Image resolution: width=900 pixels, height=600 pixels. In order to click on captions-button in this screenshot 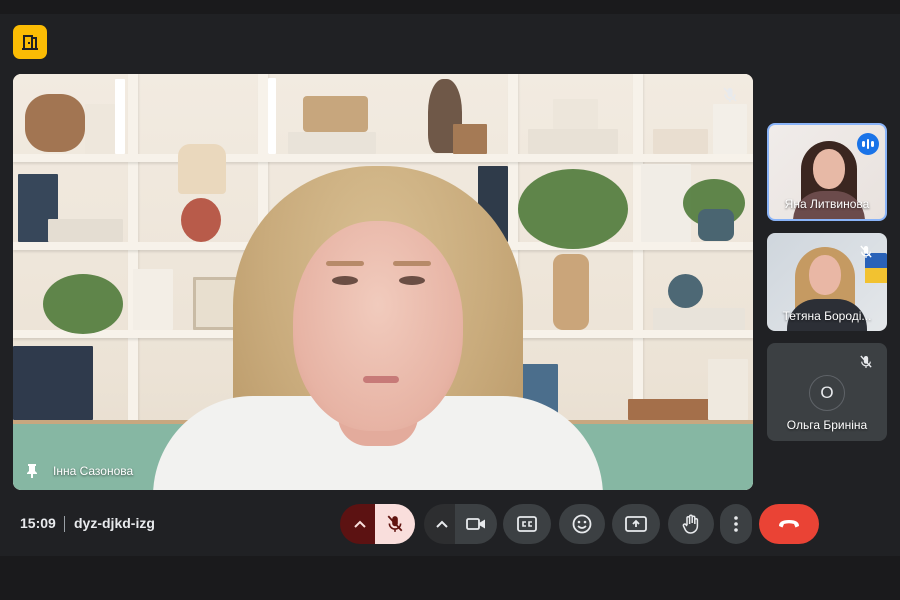, I will do `click(527, 524)`.